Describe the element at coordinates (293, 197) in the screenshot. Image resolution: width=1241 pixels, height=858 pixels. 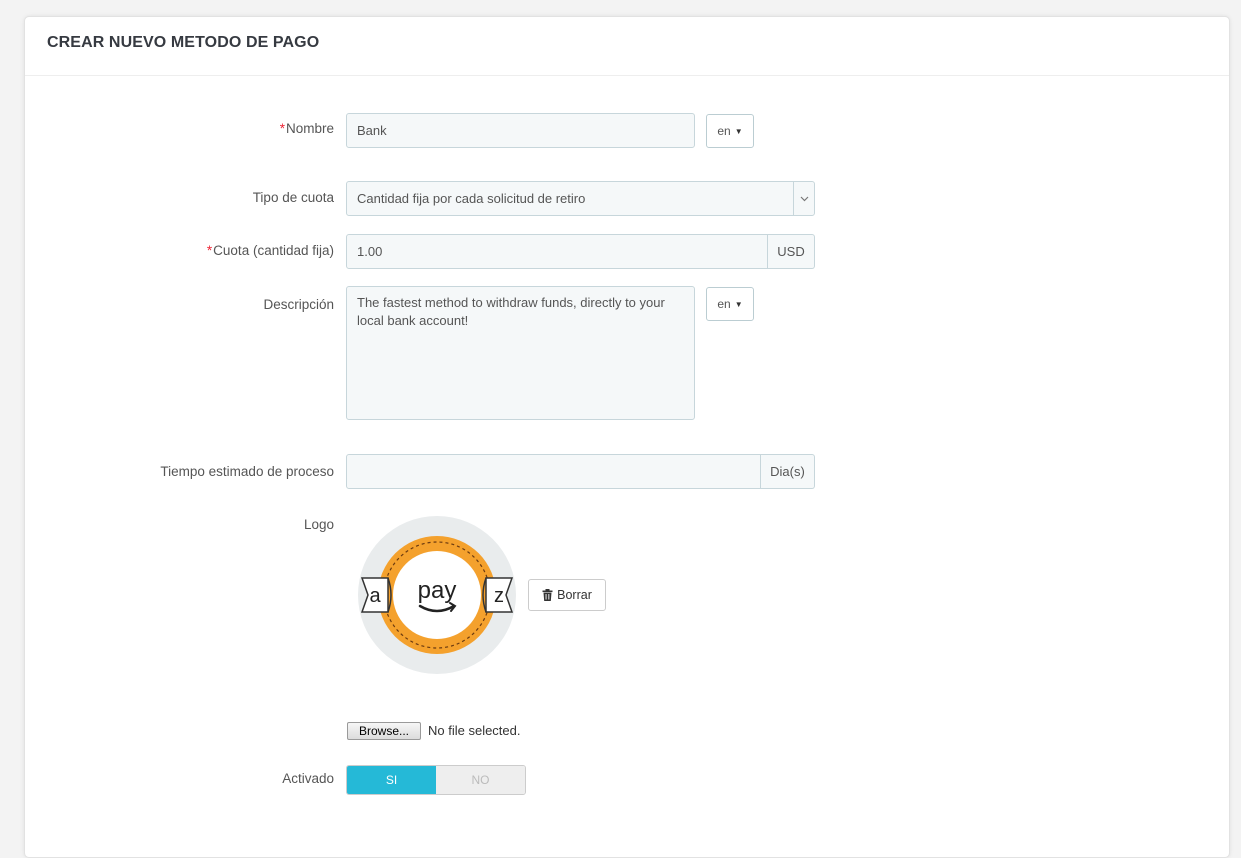
I see `fee-type-label: Tipo de cuota` at that location.